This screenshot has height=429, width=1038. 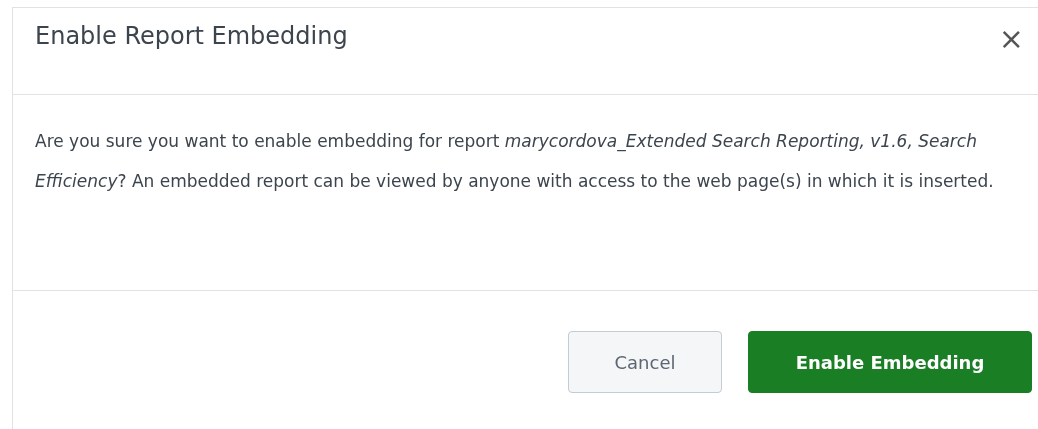 I want to click on confirmation-message: Are you sure you want to enable embedding for report marycordova_Extended Search Reporting, v1.6, Search Efficiency? An embedded report can be viewed by anyone with access to the web page(s) in which it is inserted., so click(x=515, y=161).